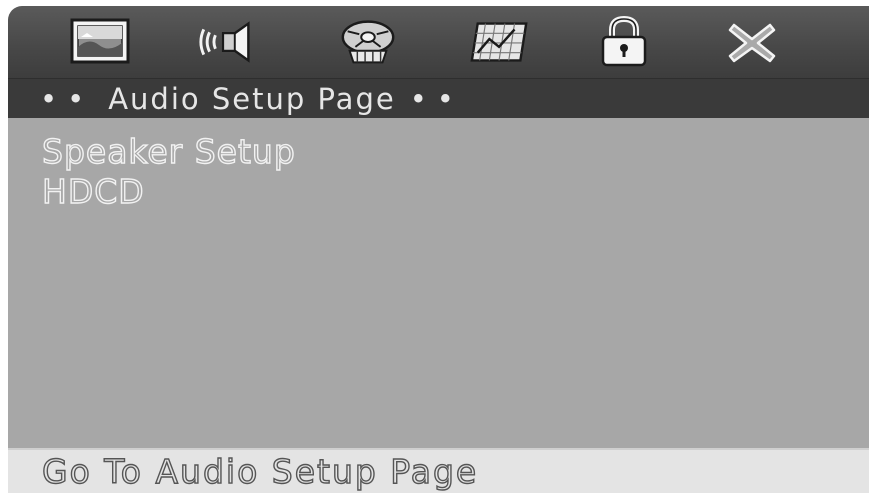 This screenshot has width=869, height=493. What do you see at coordinates (624, 42) in the screenshot?
I see `password-setup-icon` at bounding box center [624, 42].